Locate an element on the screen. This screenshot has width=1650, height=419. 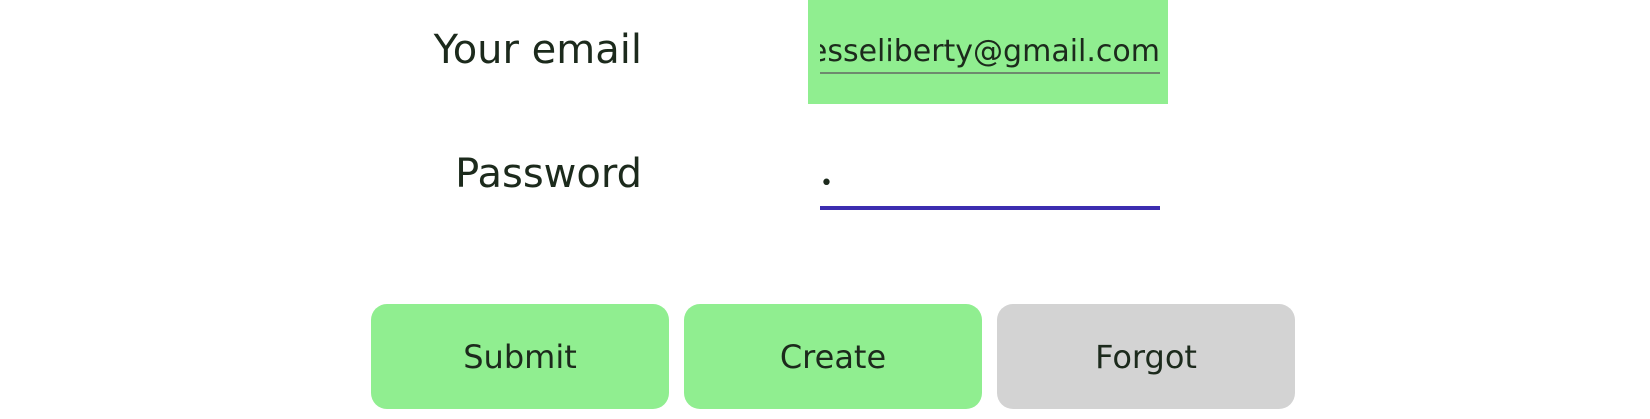
email-field is located at coordinates (990, 52).